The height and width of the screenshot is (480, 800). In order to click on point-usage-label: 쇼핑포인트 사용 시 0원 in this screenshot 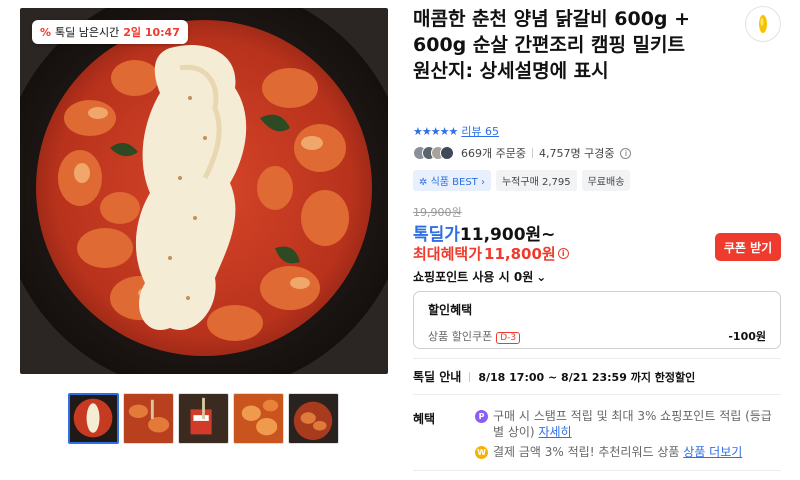, I will do `click(473, 277)`.